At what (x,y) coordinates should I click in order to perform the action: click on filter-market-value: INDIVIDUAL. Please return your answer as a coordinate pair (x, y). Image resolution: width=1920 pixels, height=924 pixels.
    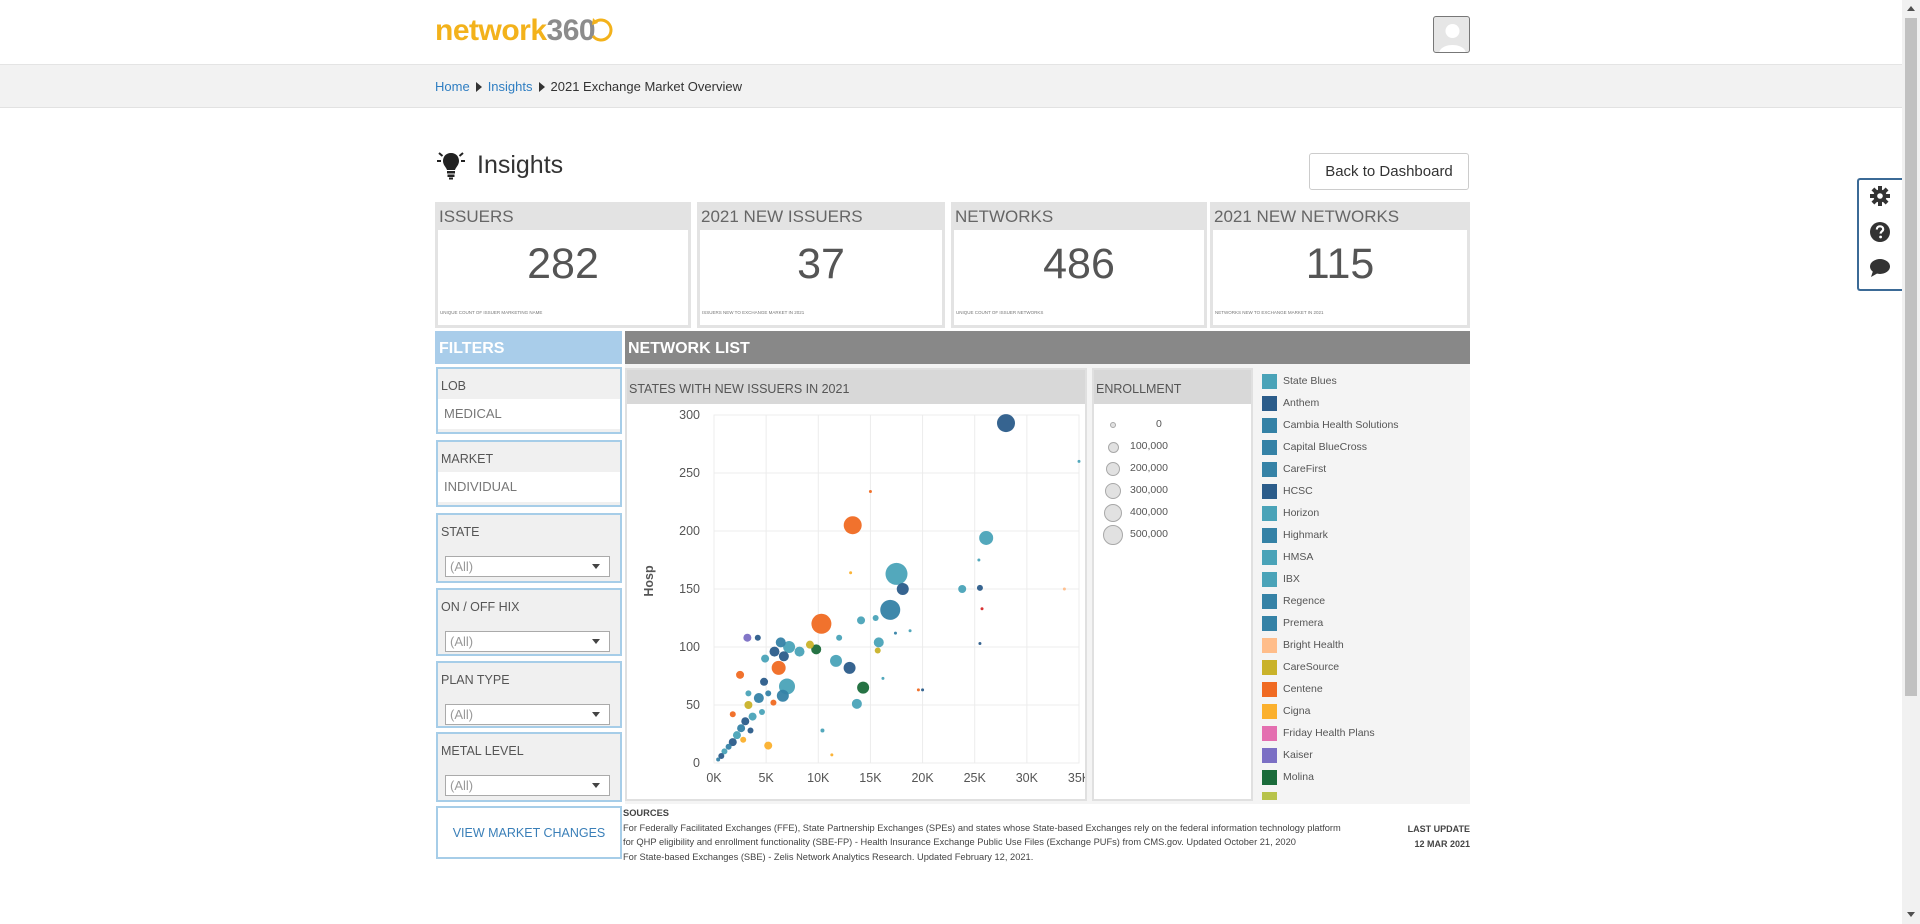
    Looking at the image, I should click on (529, 487).